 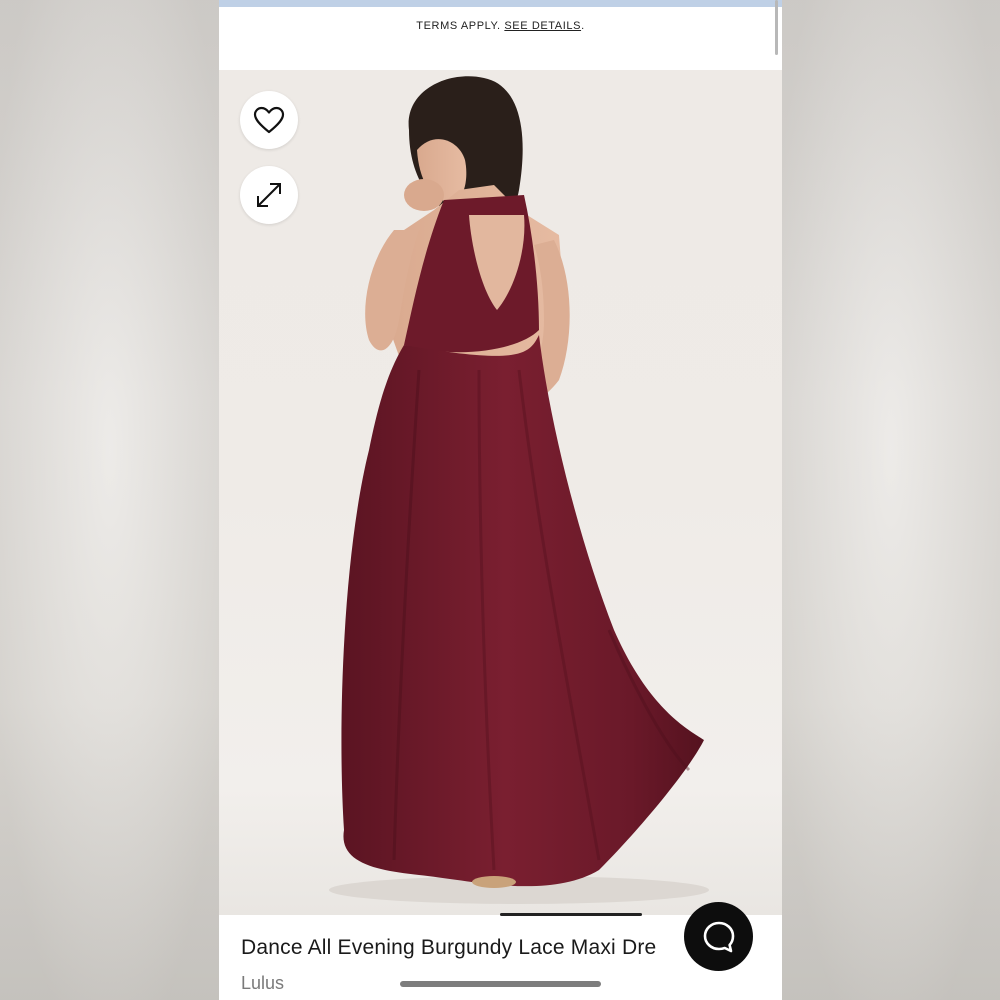 I want to click on scrollbar, so click(x=776, y=27).